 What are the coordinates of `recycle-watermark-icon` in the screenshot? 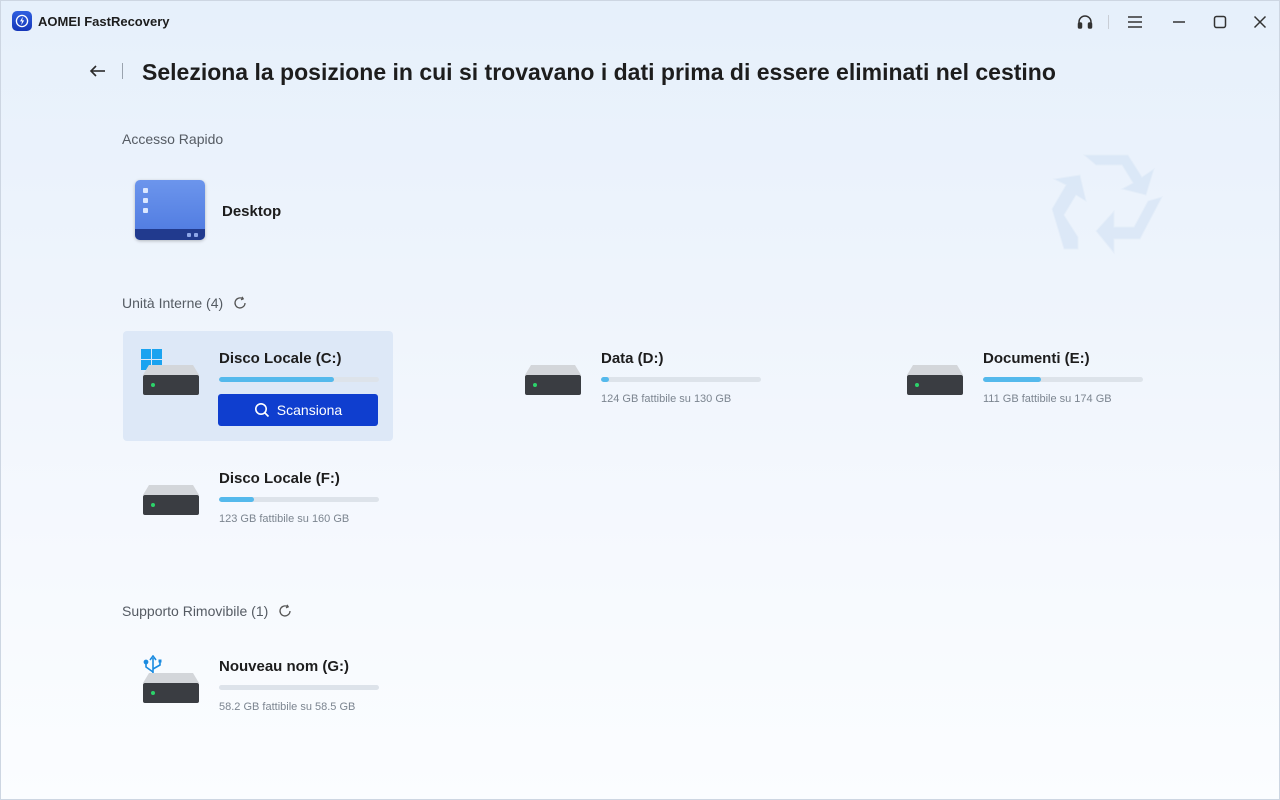 It's located at (1106, 206).